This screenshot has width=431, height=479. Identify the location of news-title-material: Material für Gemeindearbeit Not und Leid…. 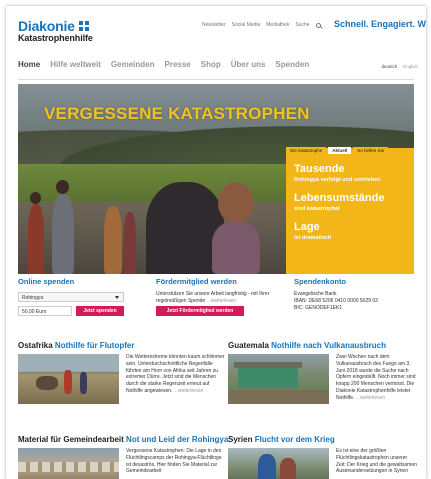
(123, 439).